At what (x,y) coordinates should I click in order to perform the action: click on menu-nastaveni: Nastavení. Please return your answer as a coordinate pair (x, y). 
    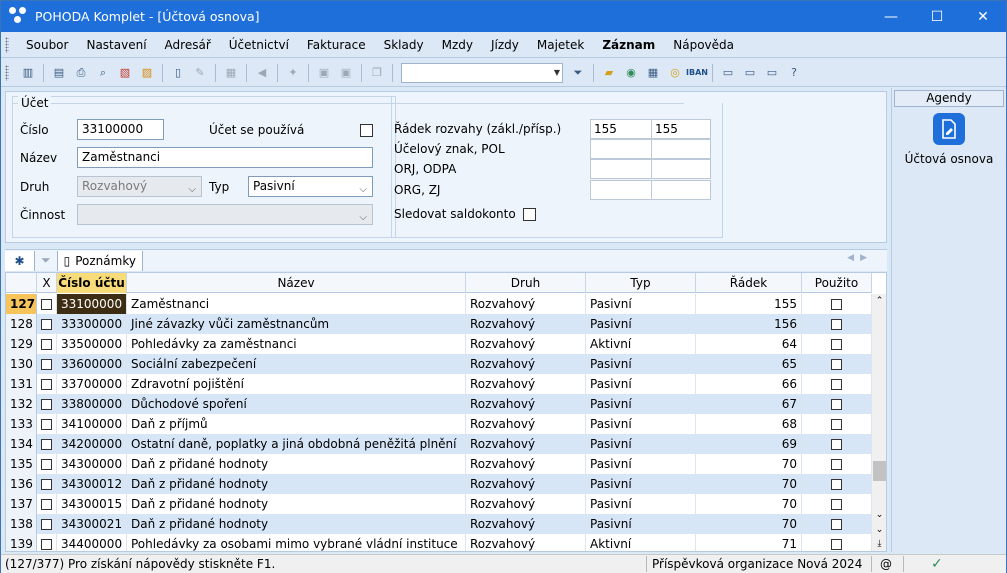
    Looking at the image, I should click on (116, 45).